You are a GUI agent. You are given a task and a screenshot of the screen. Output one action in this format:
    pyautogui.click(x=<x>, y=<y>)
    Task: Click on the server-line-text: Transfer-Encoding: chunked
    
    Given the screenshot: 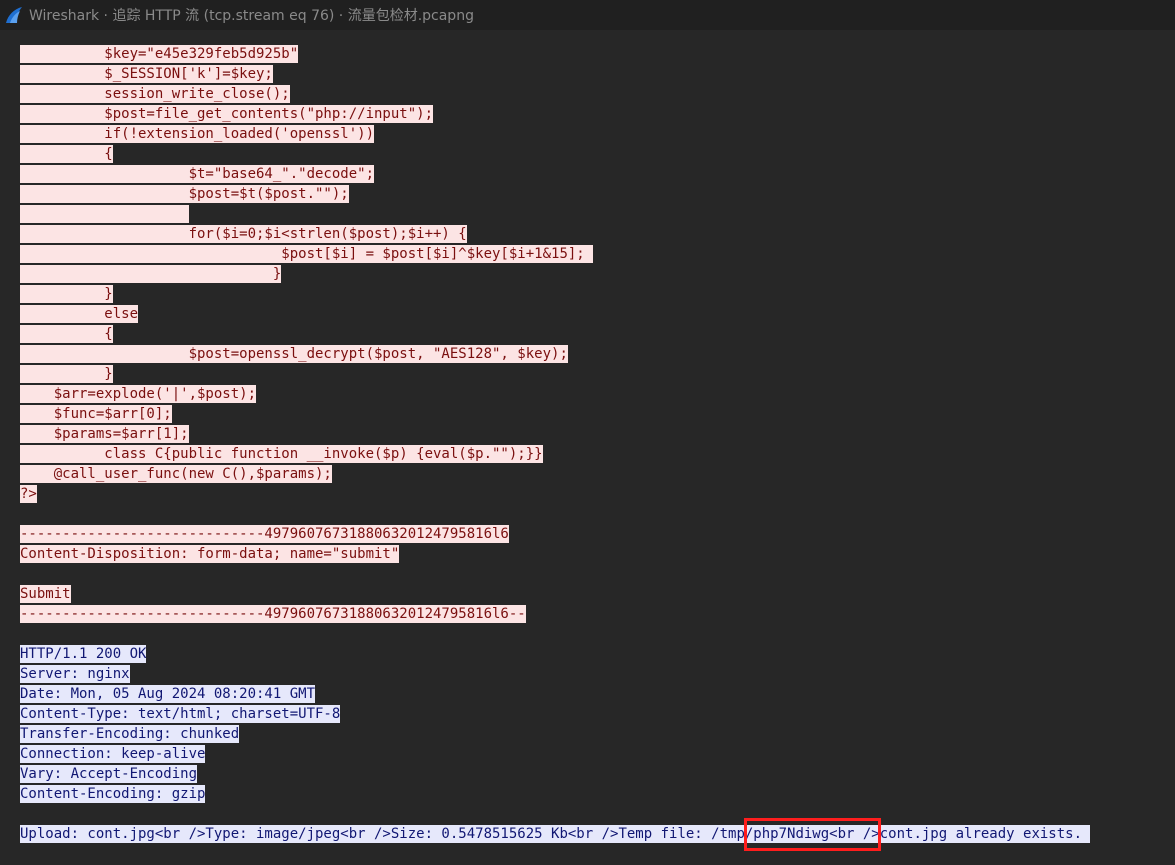 What is the action you would take?
    pyautogui.click(x=130, y=734)
    